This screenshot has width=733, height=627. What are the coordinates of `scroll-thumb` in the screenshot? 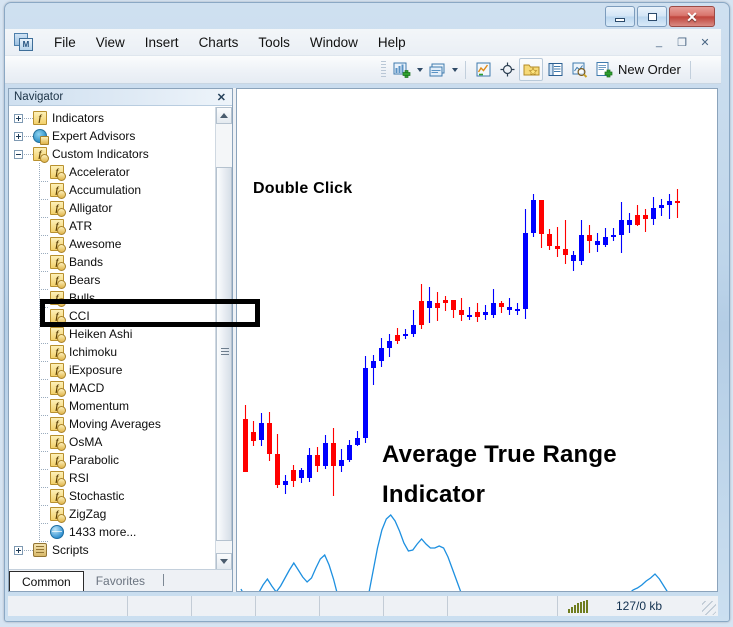 It's located at (224, 354).